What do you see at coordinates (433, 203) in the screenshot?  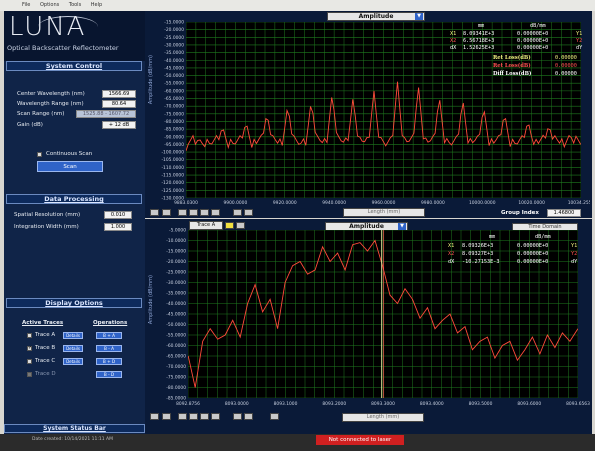 I see `top-x-tick-label: 9980.0000` at bounding box center [433, 203].